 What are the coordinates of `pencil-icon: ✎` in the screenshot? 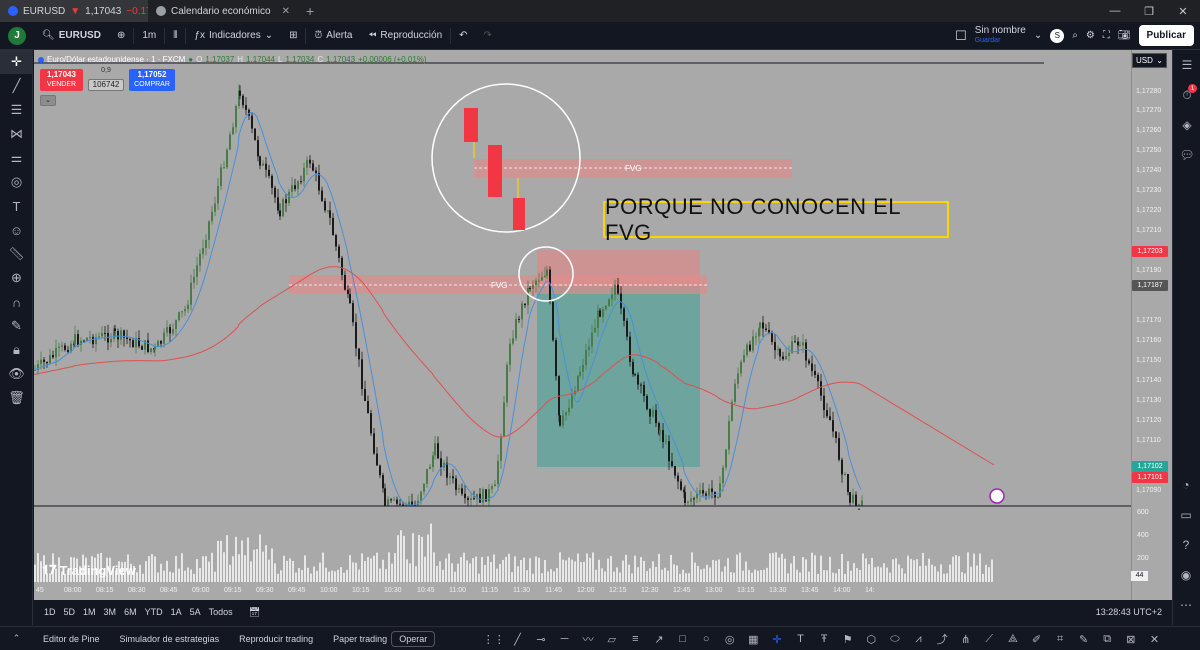 It's located at (1084, 639).